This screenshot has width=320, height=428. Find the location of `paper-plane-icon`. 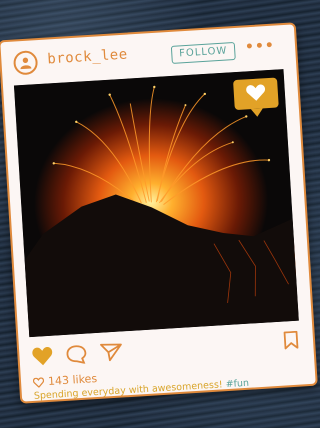

paper-plane-icon is located at coordinates (111, 352).